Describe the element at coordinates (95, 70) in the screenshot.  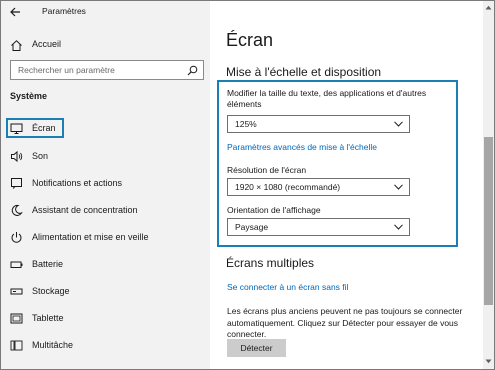
I see `search-input` at that location.